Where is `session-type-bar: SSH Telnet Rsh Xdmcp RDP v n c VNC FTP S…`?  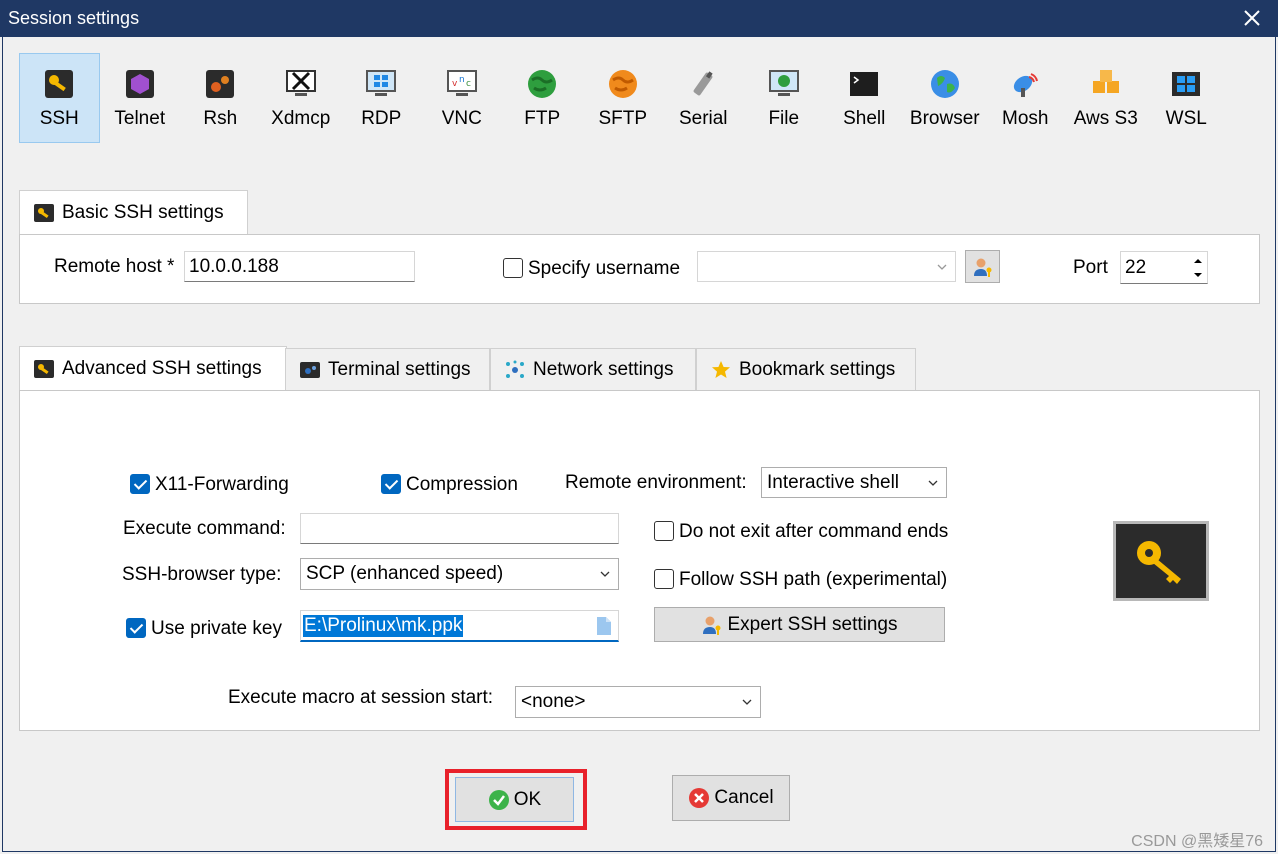 session-type-bar: SSH Telnet Rsh Xdmcp RDP v n c VNC FTP S… is located at coordinates (623, 98).